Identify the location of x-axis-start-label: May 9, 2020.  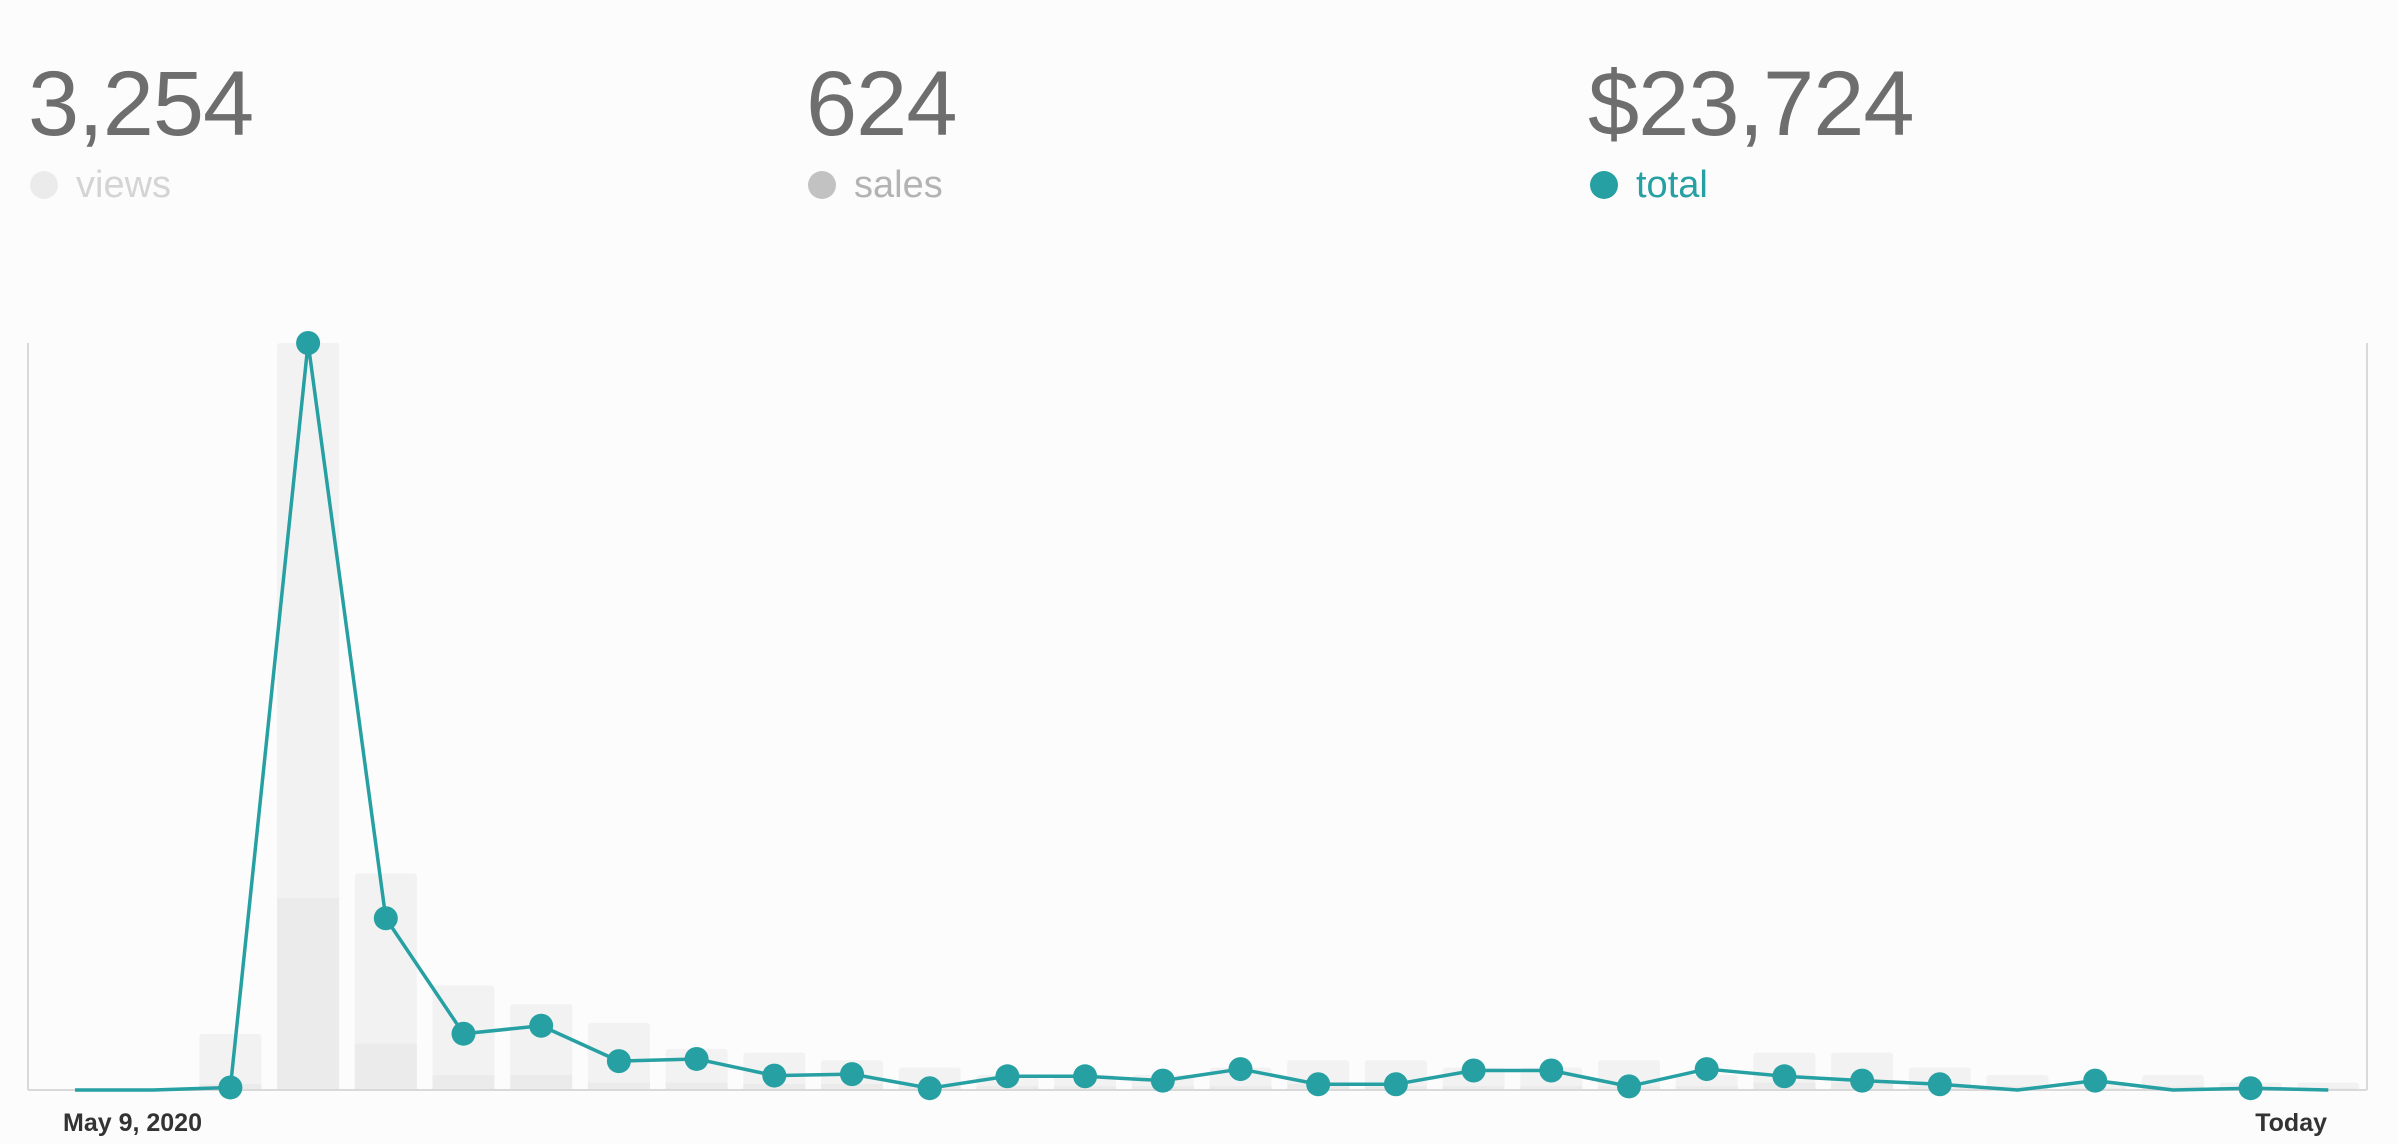
(132, 1123).